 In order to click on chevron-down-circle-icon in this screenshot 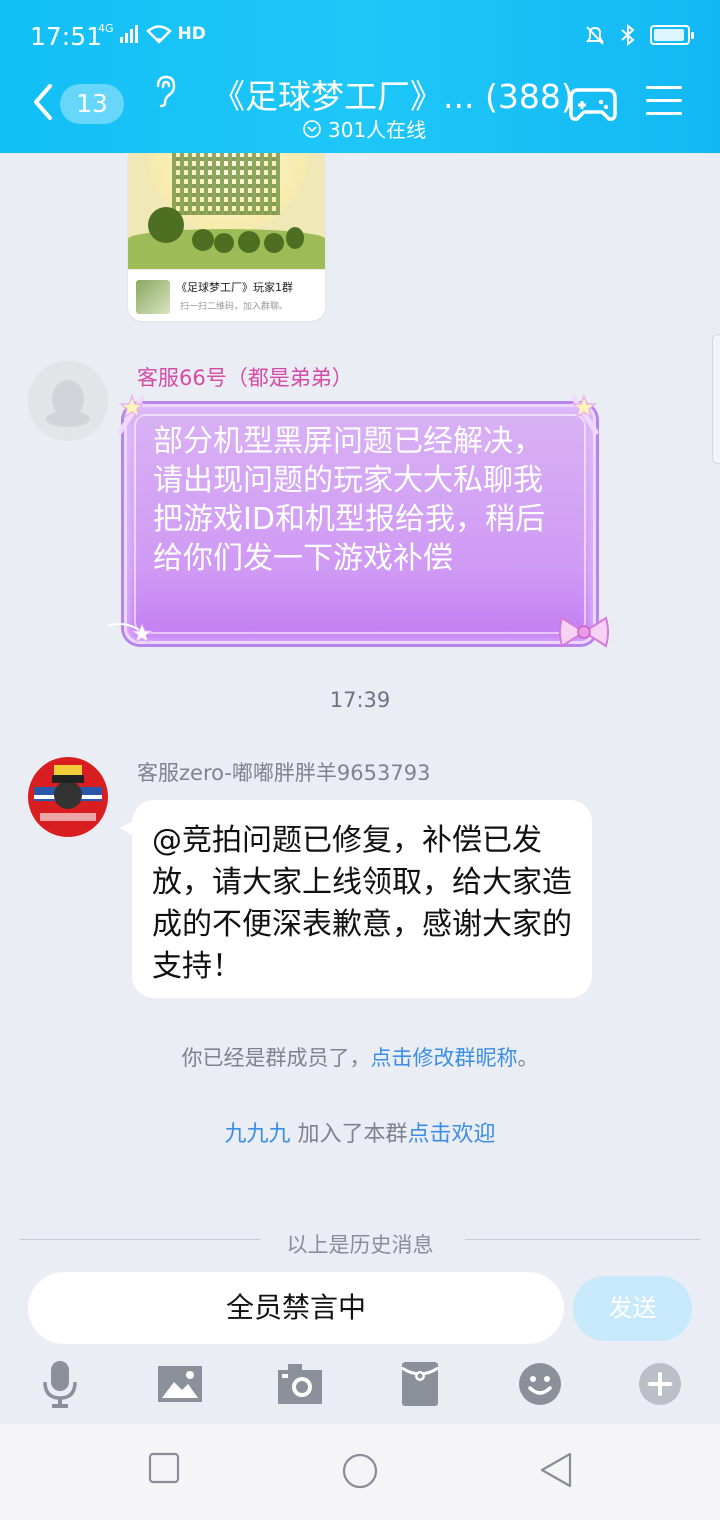, I will do `click(312, 128)`.